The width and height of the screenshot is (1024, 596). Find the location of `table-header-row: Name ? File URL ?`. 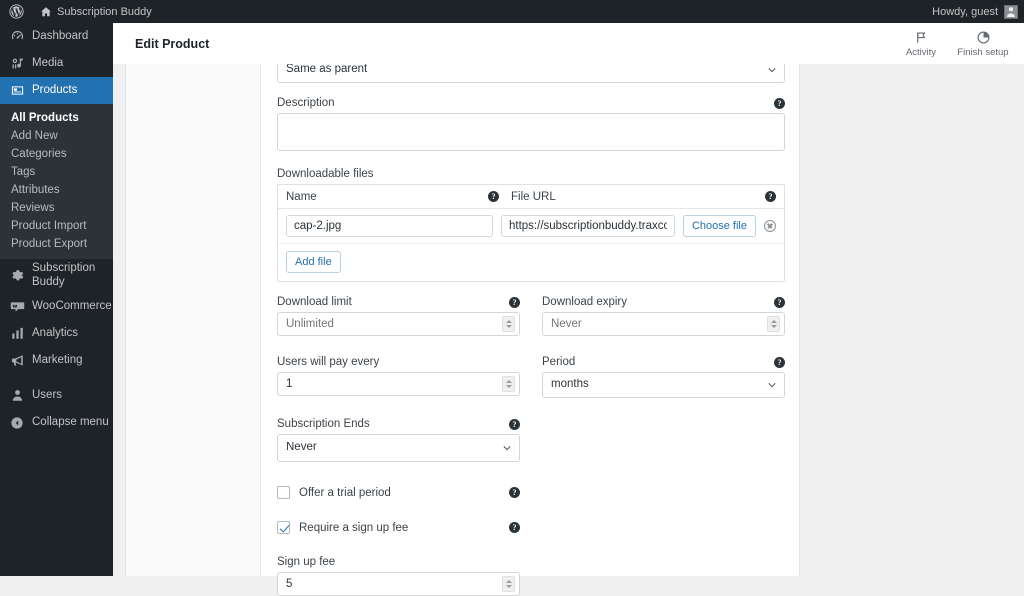

table-header-row: Name ? File URL ? is located at coordinates (531, 197).